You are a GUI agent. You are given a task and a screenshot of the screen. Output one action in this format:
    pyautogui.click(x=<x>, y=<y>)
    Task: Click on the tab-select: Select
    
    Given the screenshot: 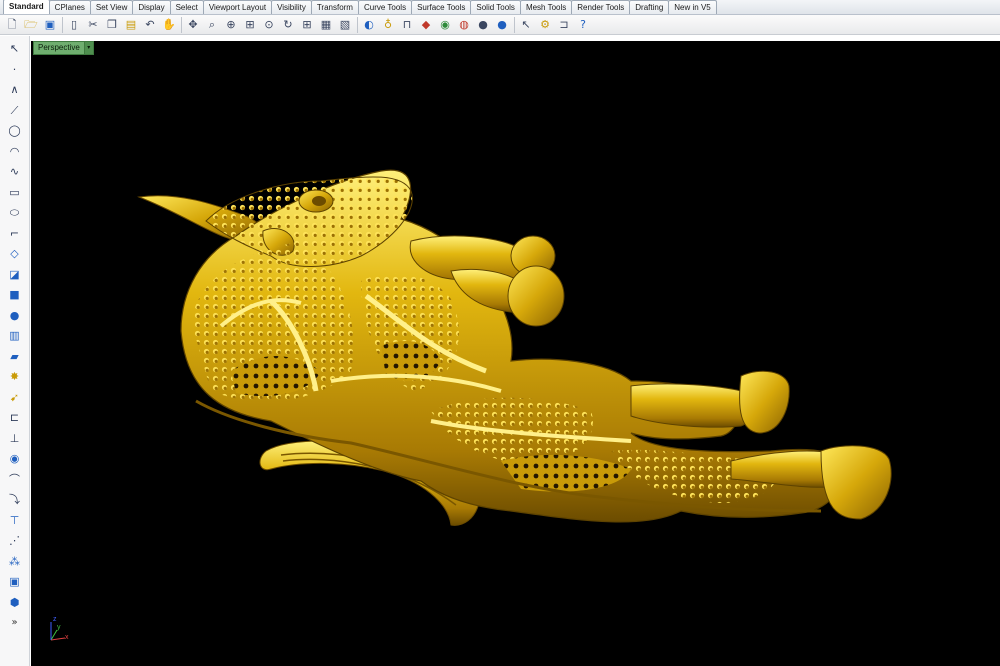 What is the action you would take?
    pyautogui.click(x=186, y=7)
    